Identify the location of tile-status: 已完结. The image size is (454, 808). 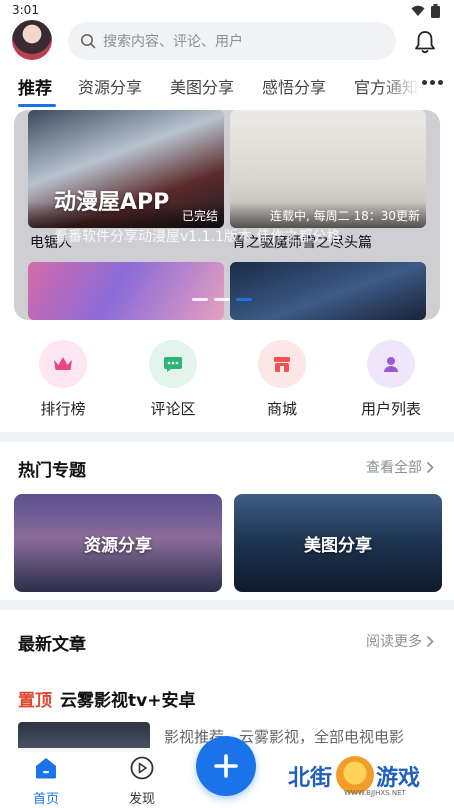
(199, 216).